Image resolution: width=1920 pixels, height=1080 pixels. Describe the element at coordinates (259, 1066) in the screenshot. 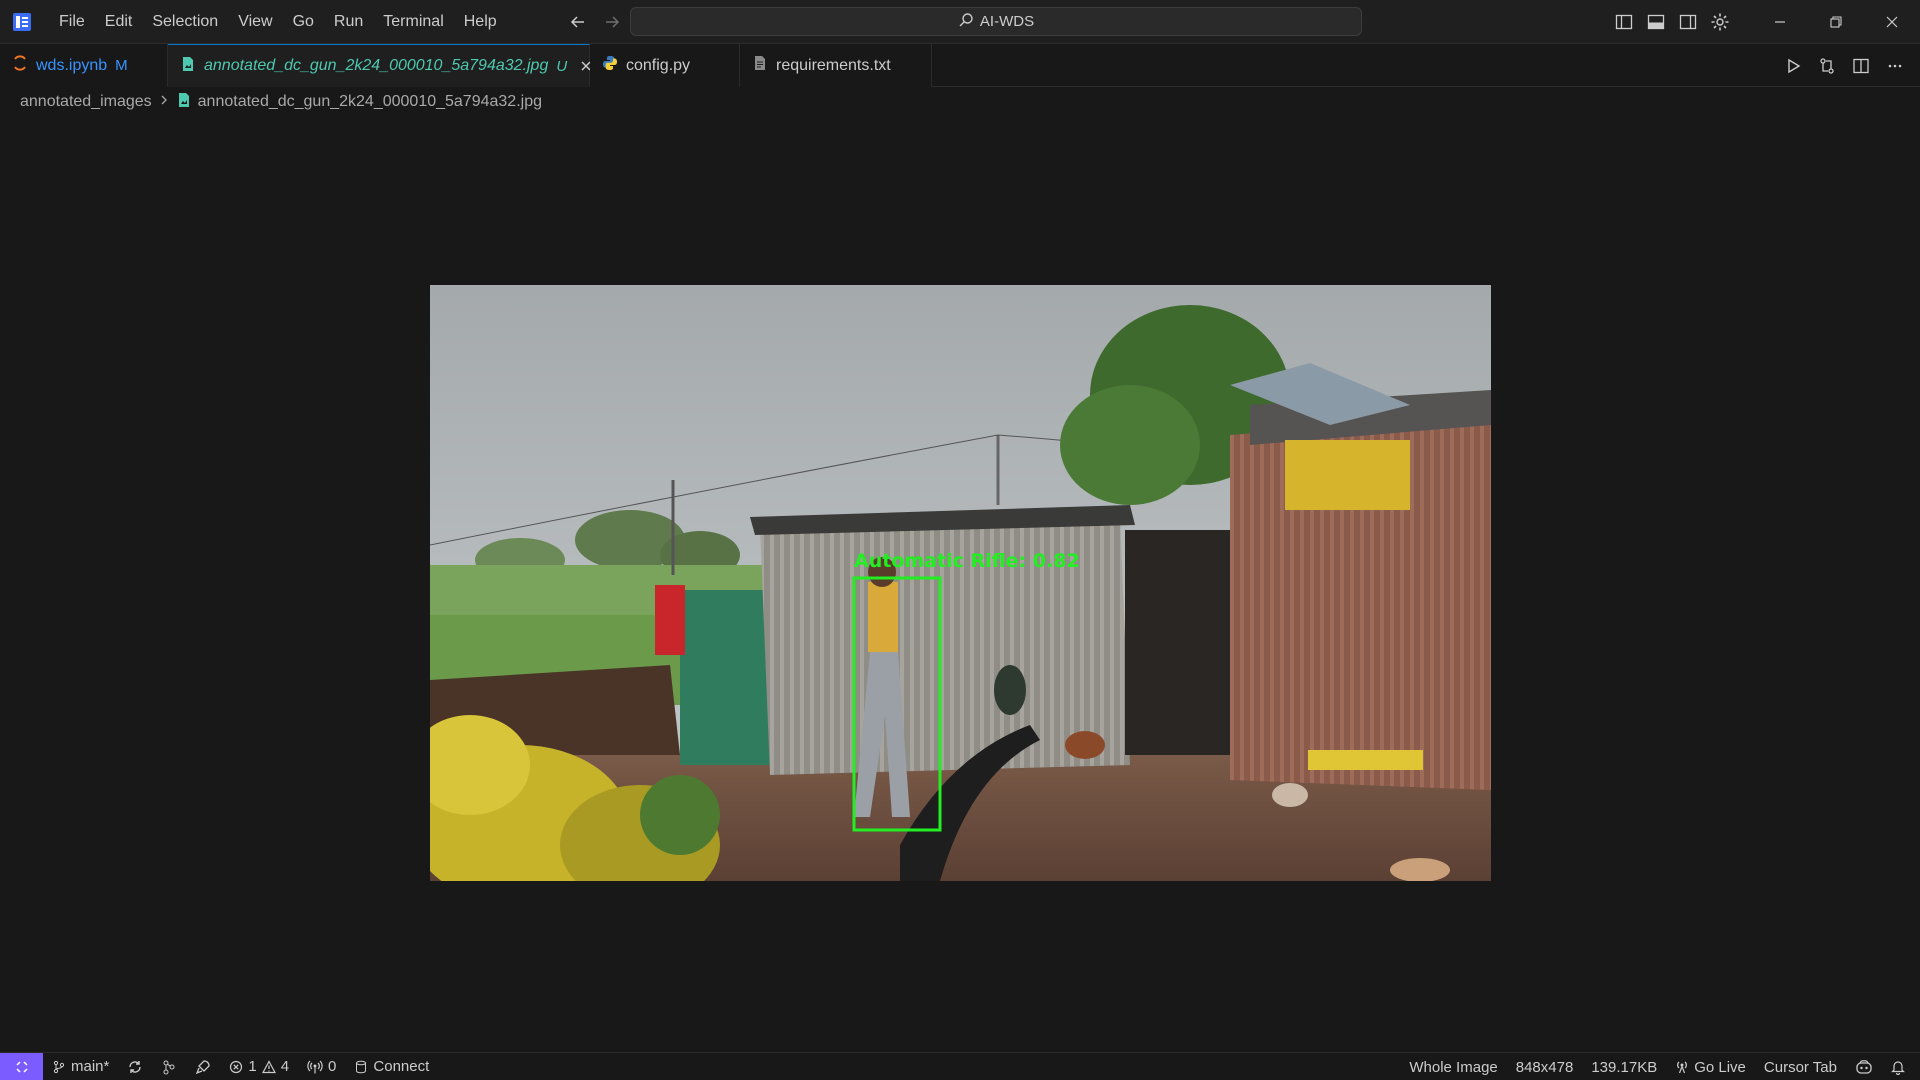

I see `problems-item: 1 4` at that location.